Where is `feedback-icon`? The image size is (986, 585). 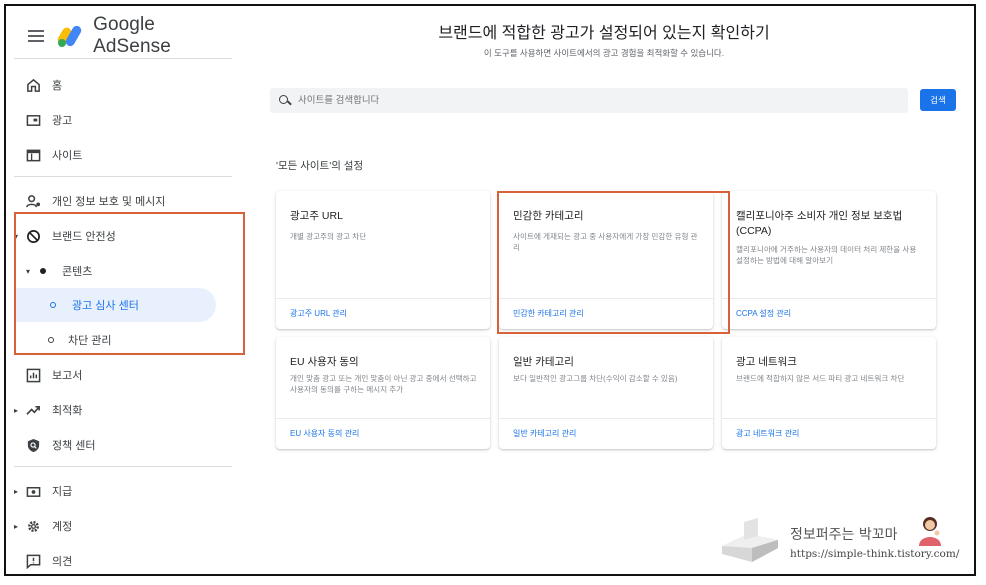
feedback-icon is located at coordinates (33, 561).